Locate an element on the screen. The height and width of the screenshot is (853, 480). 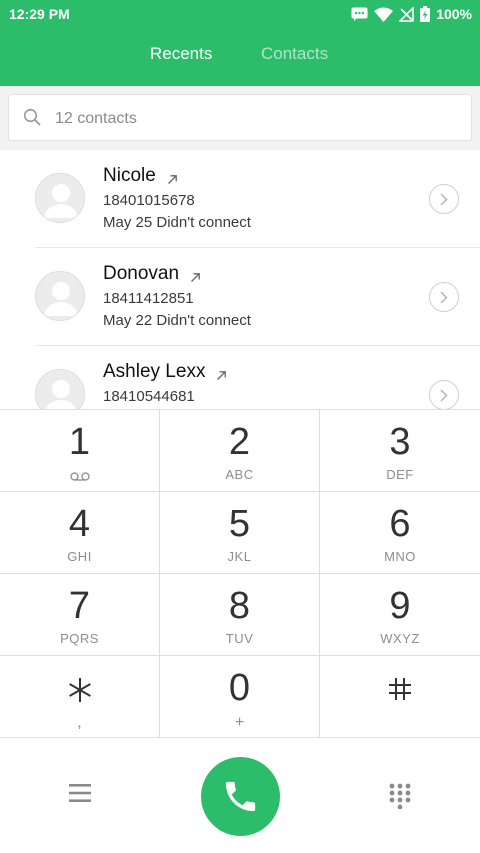
key-digit: 2 is located at coordinates (239, 442).